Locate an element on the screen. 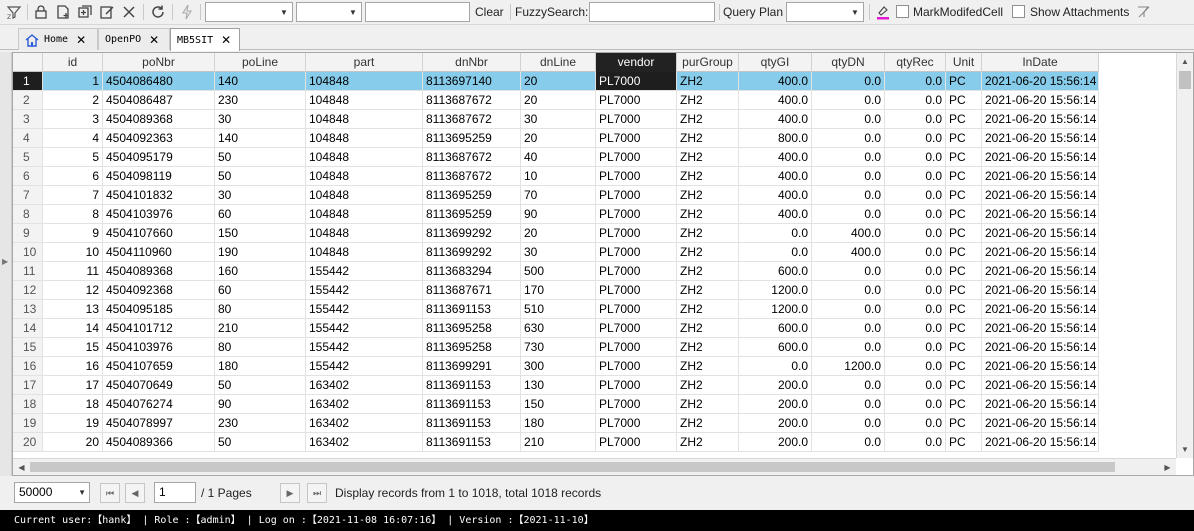 The width and height of the screenshot is (1194, 531). lightning-icon is located at coordinates (187, 12).